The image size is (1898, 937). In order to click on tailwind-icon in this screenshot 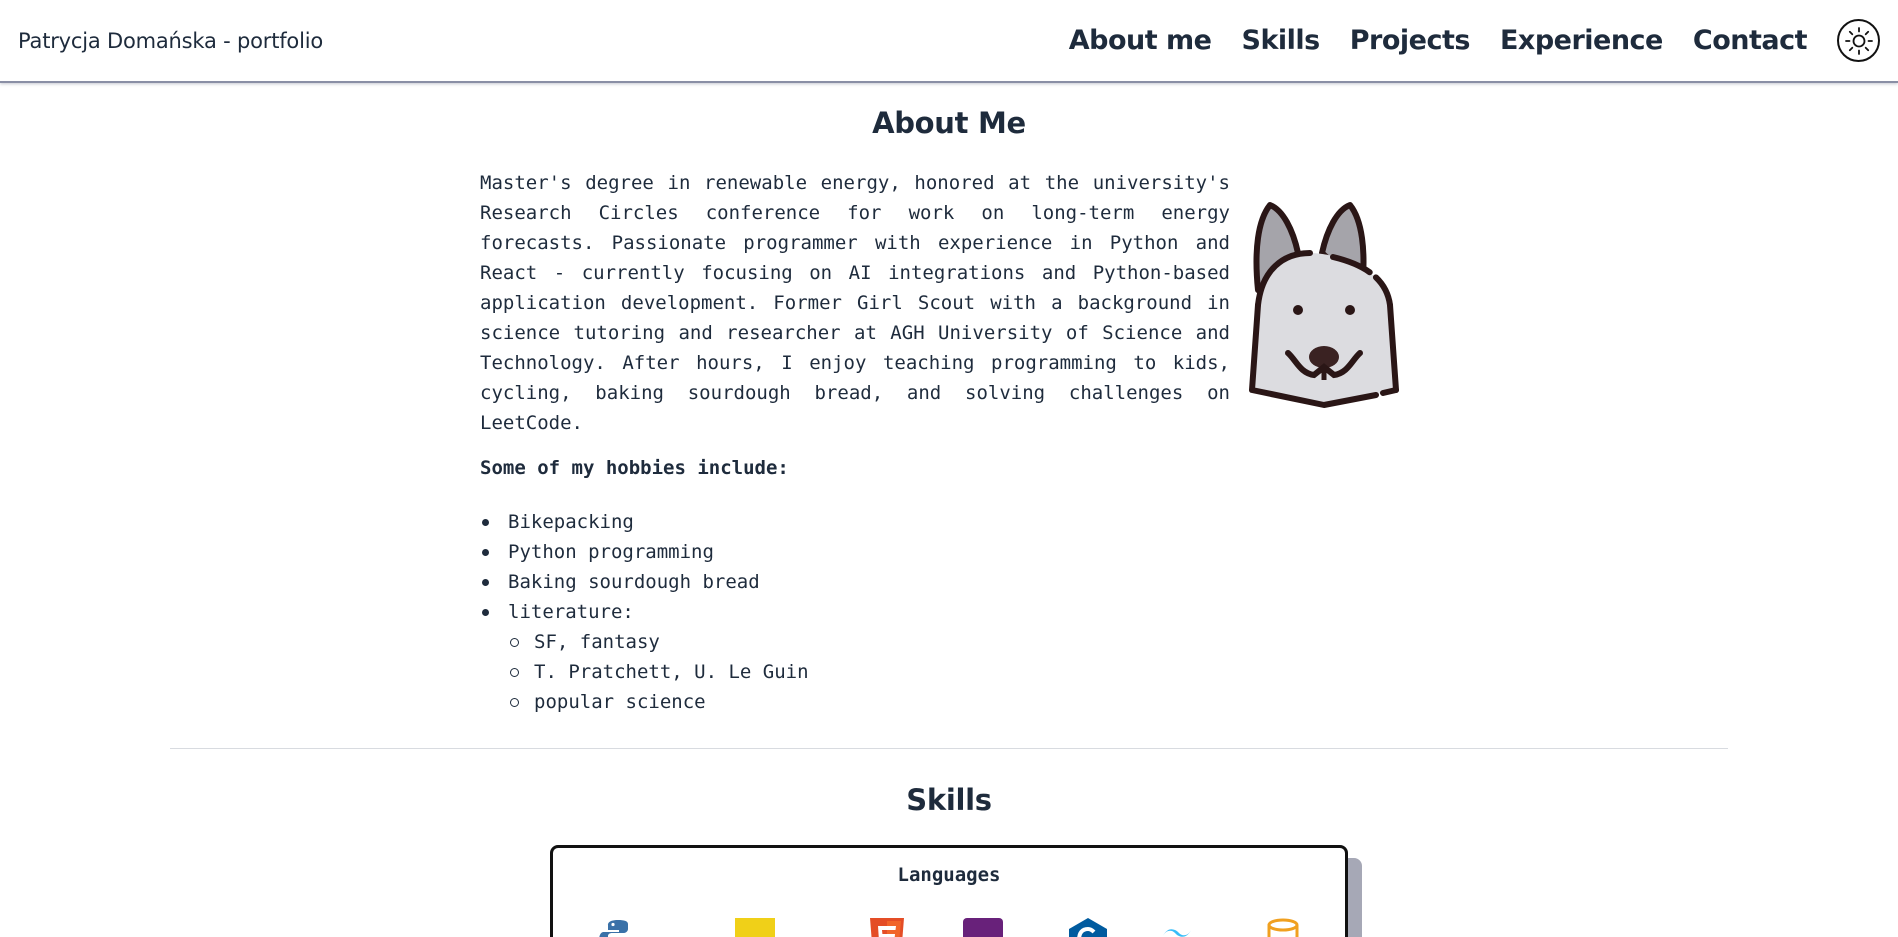, I will do `click(1177, 933)`.